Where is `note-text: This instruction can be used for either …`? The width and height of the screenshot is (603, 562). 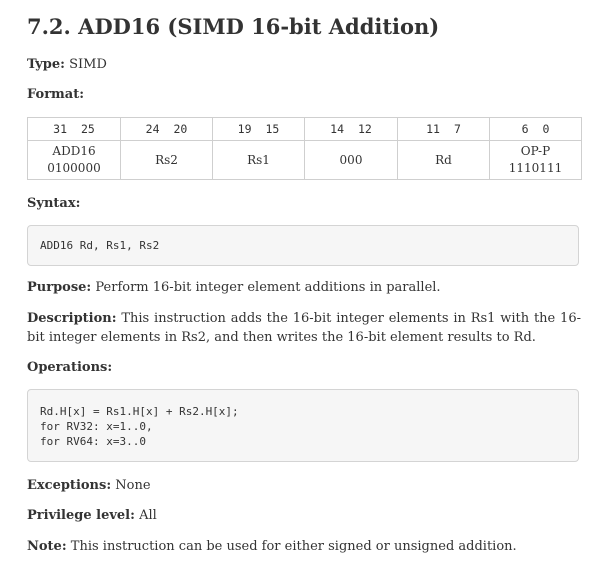
note-text: This instruction can be used for either … is located at coordinates (293, 546).